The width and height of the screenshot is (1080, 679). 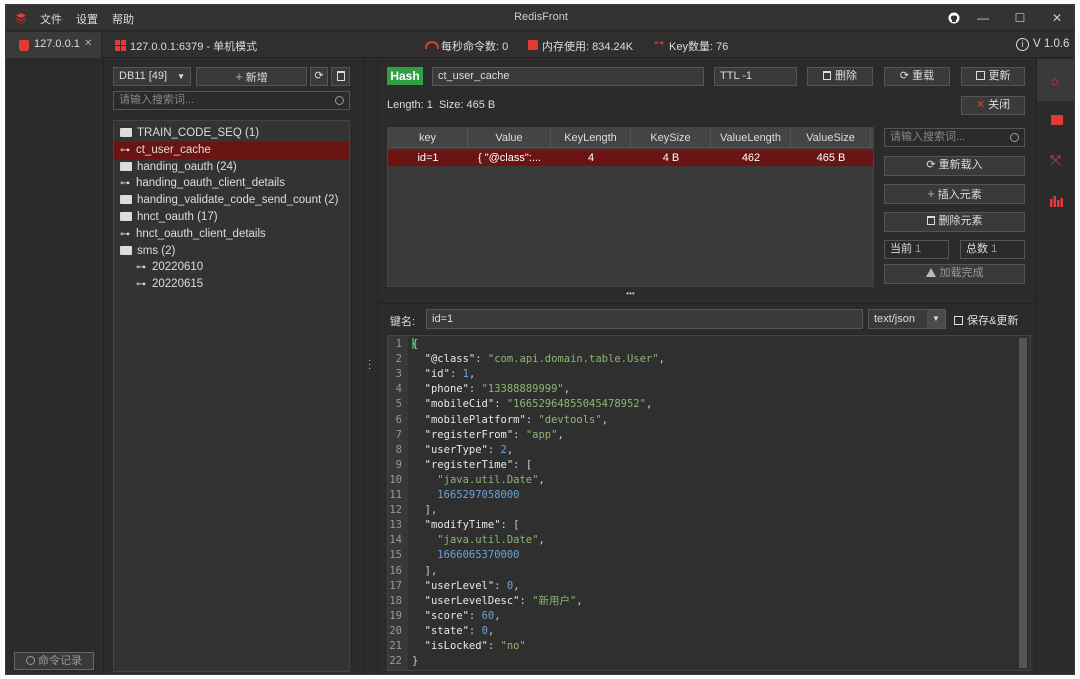 What do you see at coordinates (907, 319) in the screenshot?
I see `format-select: text/json ▼` at bounding box center [907, 319].